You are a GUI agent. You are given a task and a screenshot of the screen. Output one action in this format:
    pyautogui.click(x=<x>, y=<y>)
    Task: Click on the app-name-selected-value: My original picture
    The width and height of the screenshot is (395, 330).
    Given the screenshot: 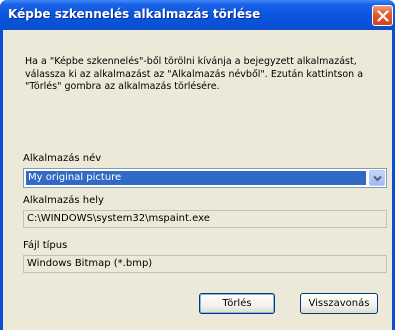 What is the action you would take?
    pyautogui.click(x=196, y=178)
    